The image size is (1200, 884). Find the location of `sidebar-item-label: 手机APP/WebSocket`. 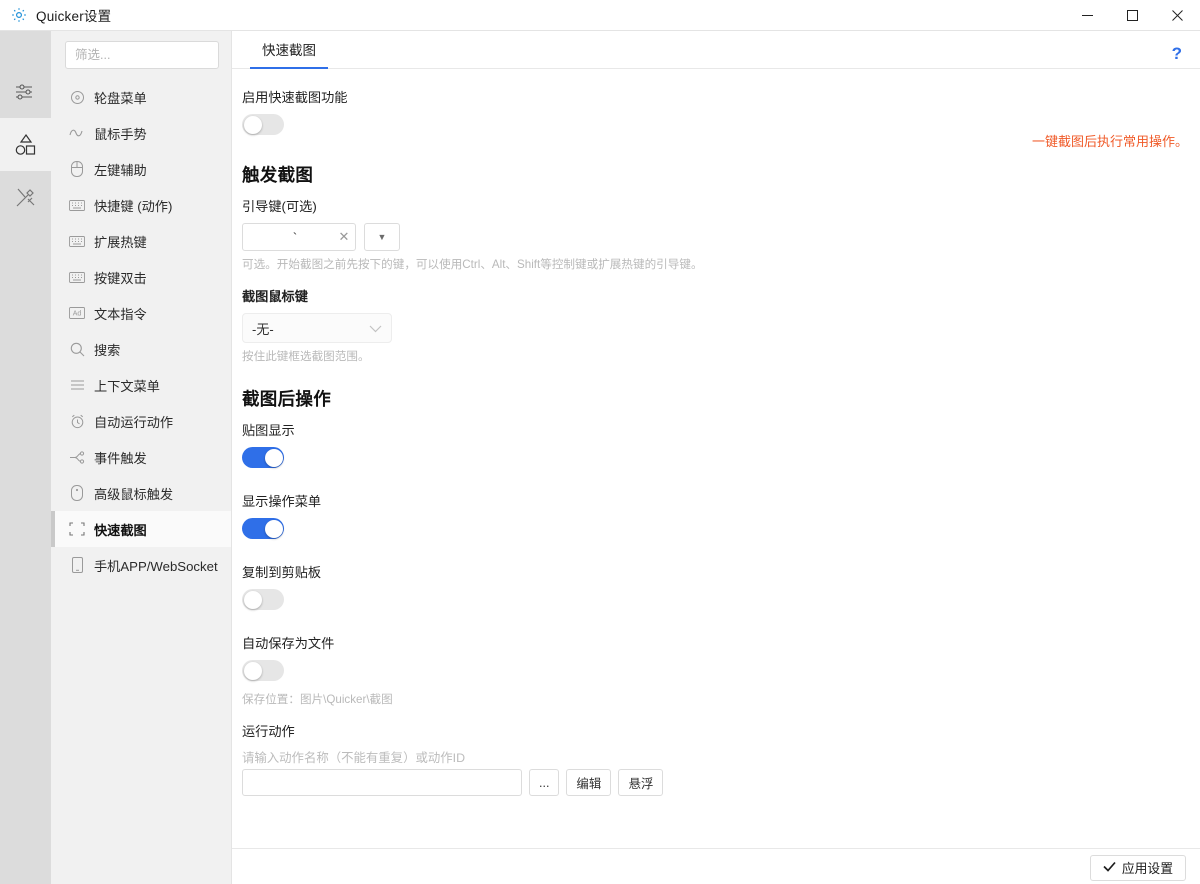

sidebar-item-label: 手机APP/WebSocket is located at coordinates (156, 566).